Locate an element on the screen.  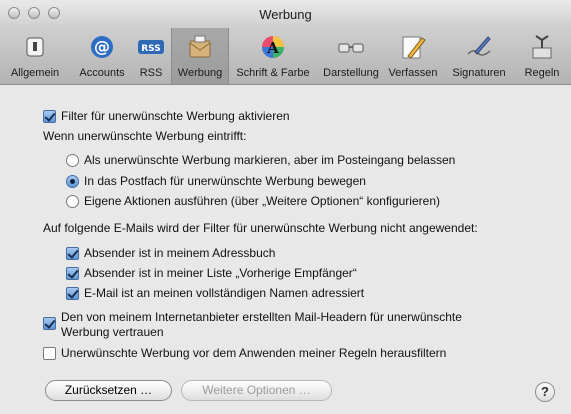
prefilter-checkbox is located at coordinates (49, 353).